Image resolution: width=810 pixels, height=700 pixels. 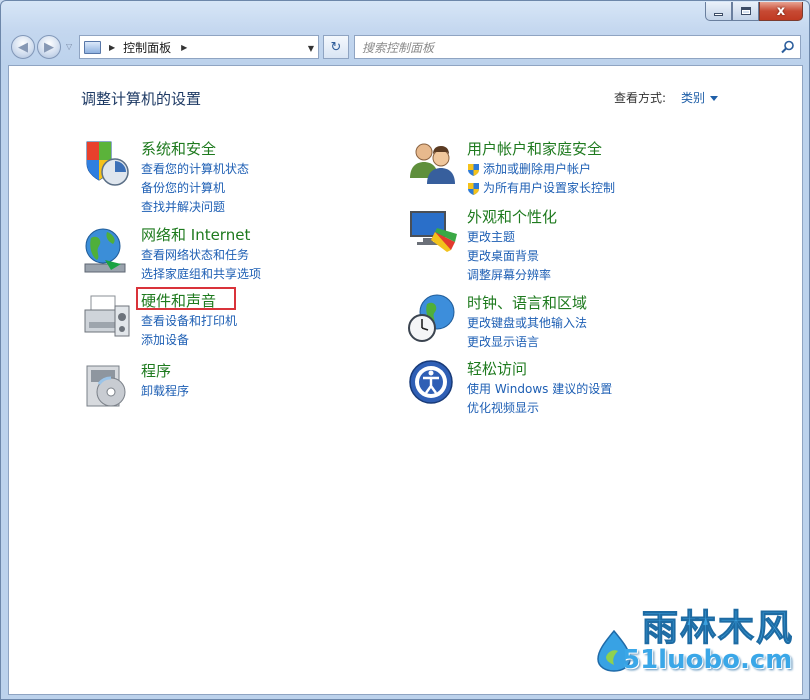 What do you see at coordinates (398, 47) in the screenshot?
I see `search-input: 搜索控制面板` at bounding box center [398, 47].